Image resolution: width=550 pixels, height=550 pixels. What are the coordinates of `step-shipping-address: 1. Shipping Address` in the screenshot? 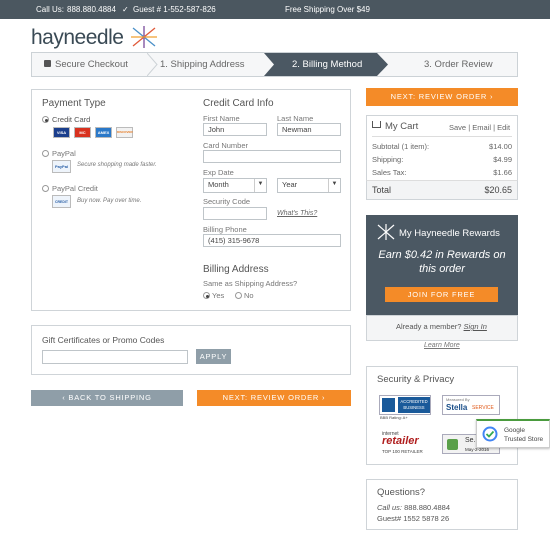 It's located at (202, 64).